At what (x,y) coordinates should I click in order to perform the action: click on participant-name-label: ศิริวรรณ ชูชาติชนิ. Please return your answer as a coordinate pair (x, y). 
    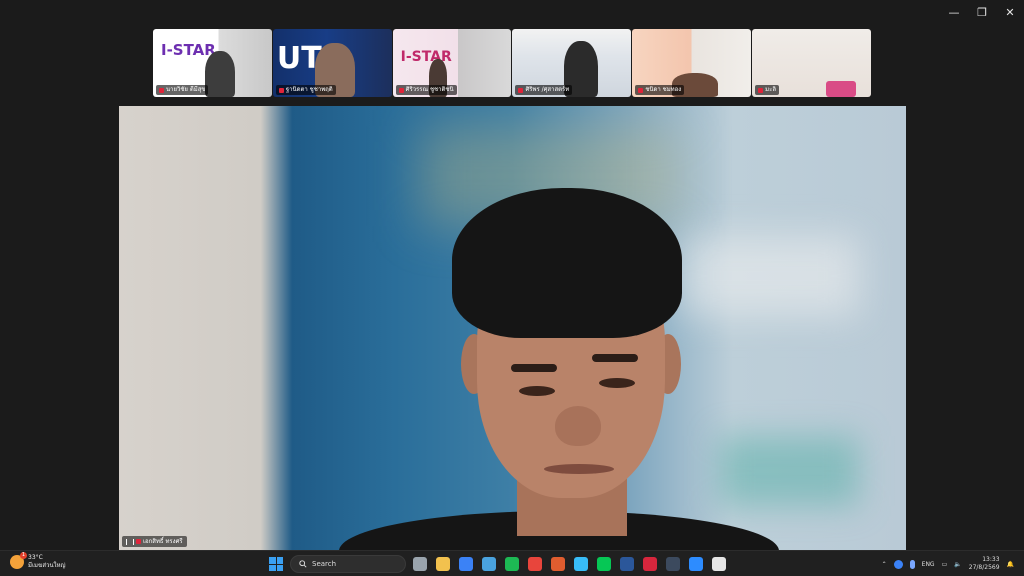
    Looking at the image, I should click on (426, 90).